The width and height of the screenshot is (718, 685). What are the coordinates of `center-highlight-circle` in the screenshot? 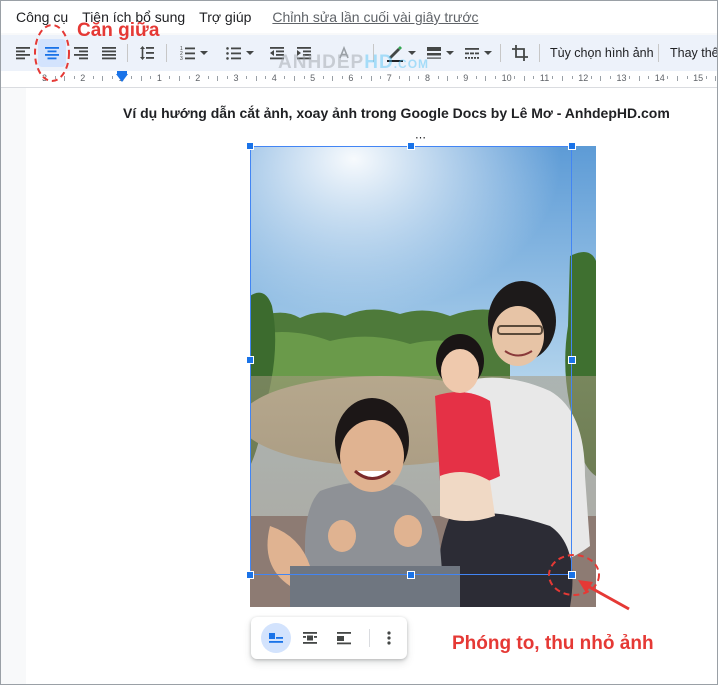 It's located at (52, 53).